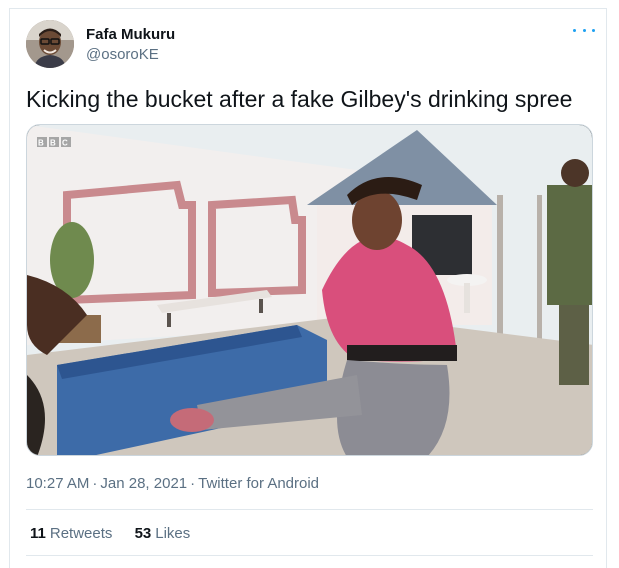 This screenshot has width=619, height=568. I want to click on more-horizontal-icon, so click(584, 30).